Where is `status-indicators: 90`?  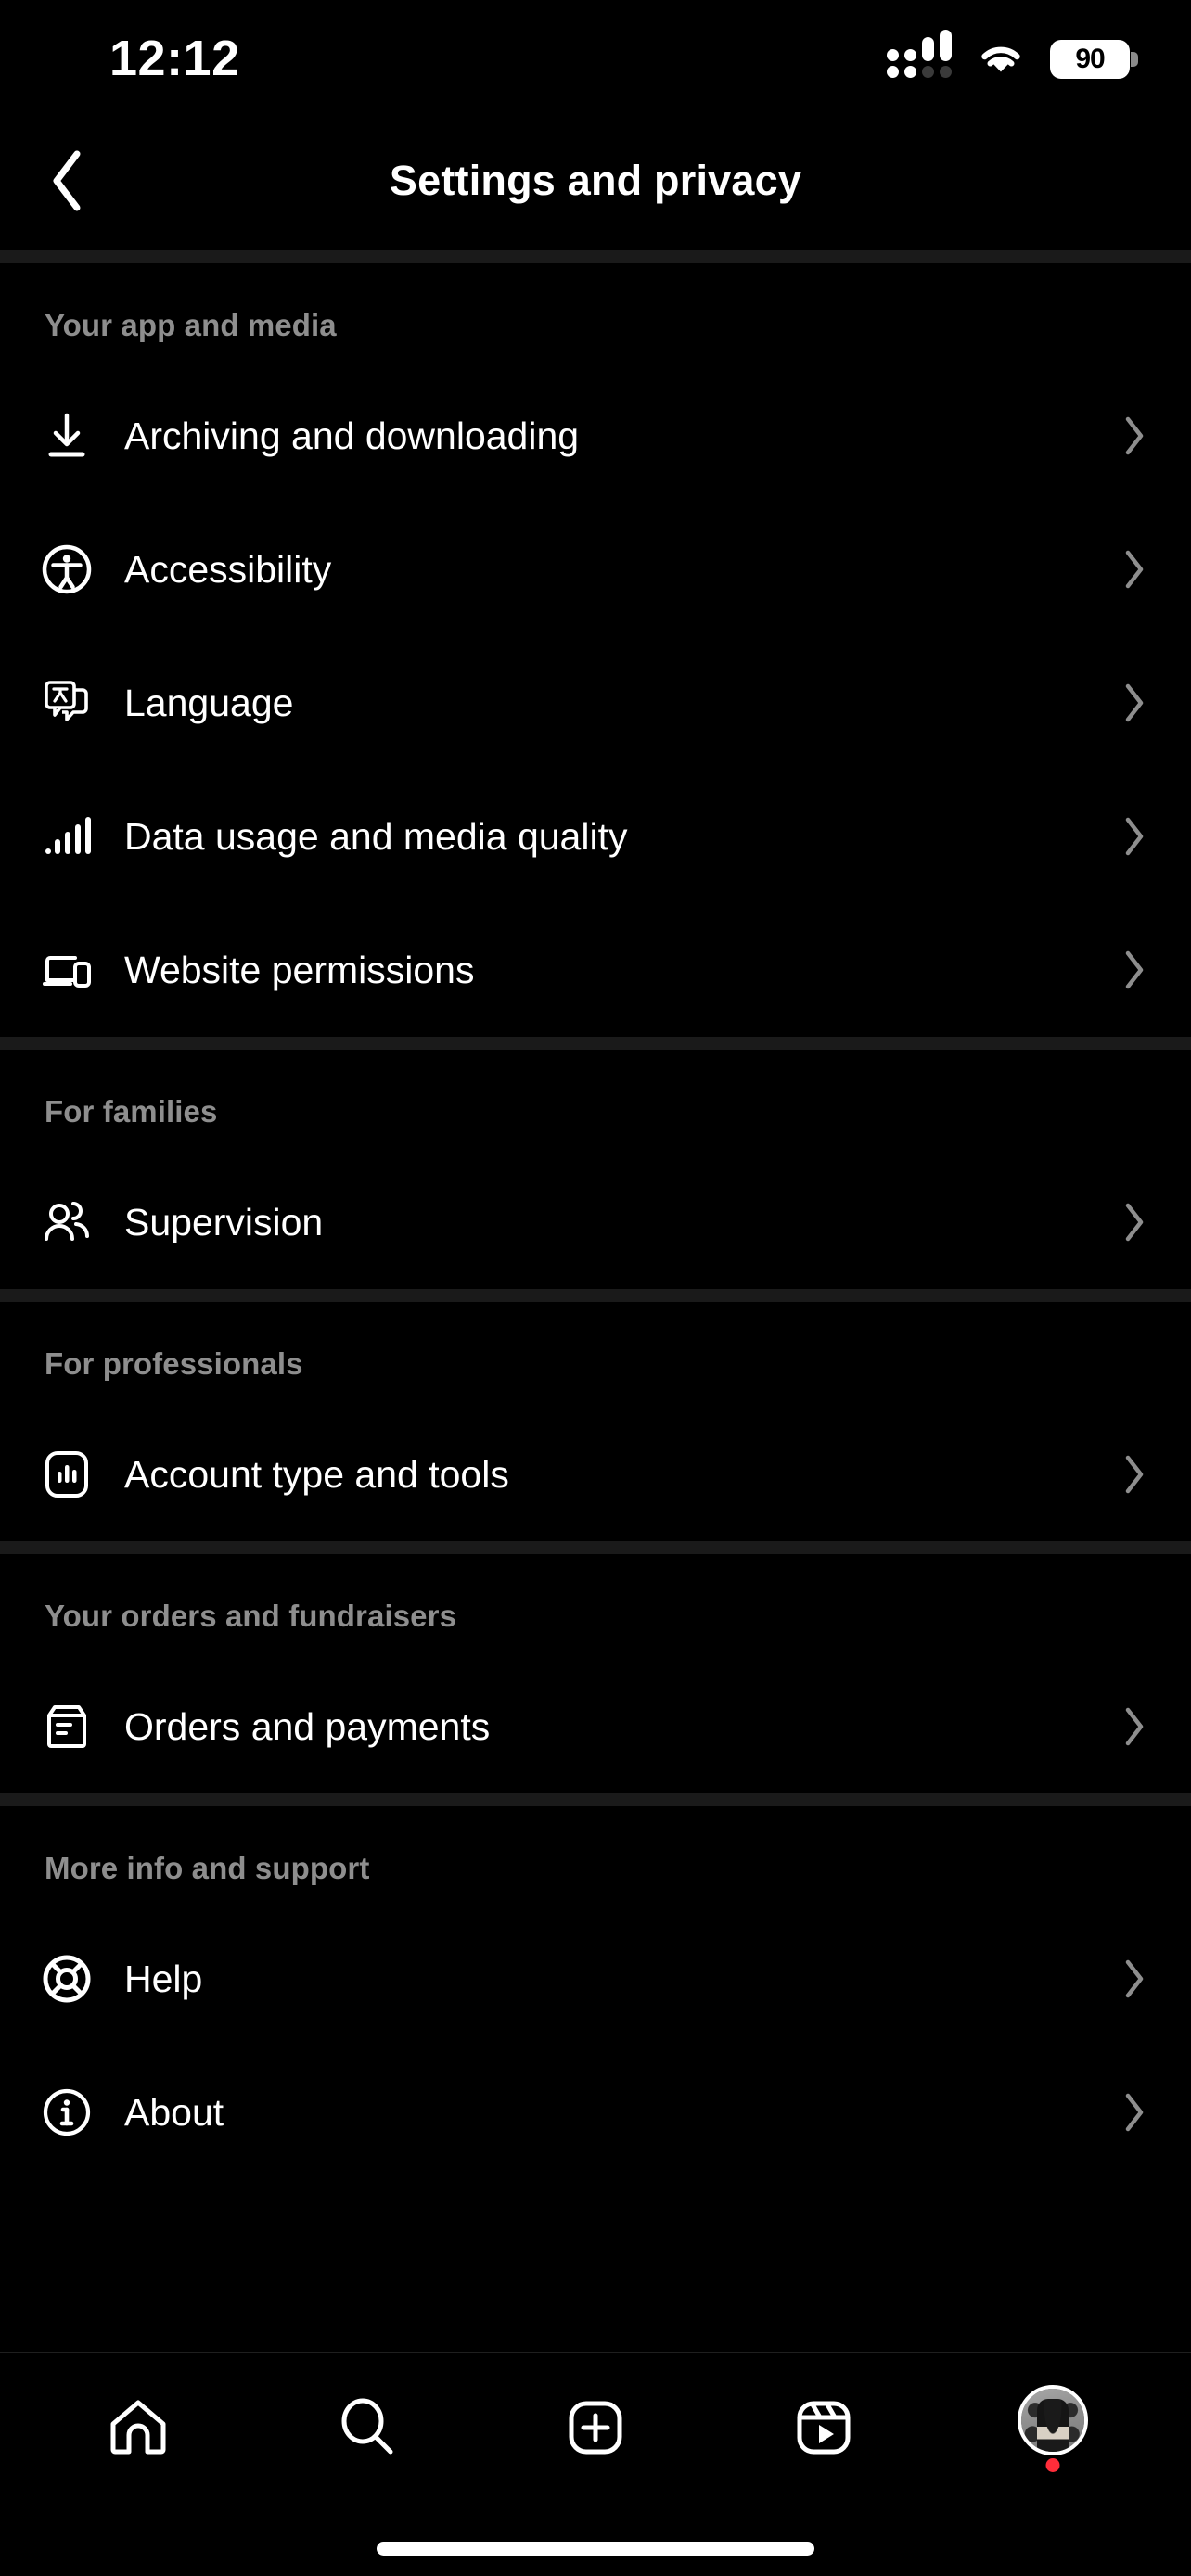 status-indicators: 90 is located at coordinates (1012, 55).